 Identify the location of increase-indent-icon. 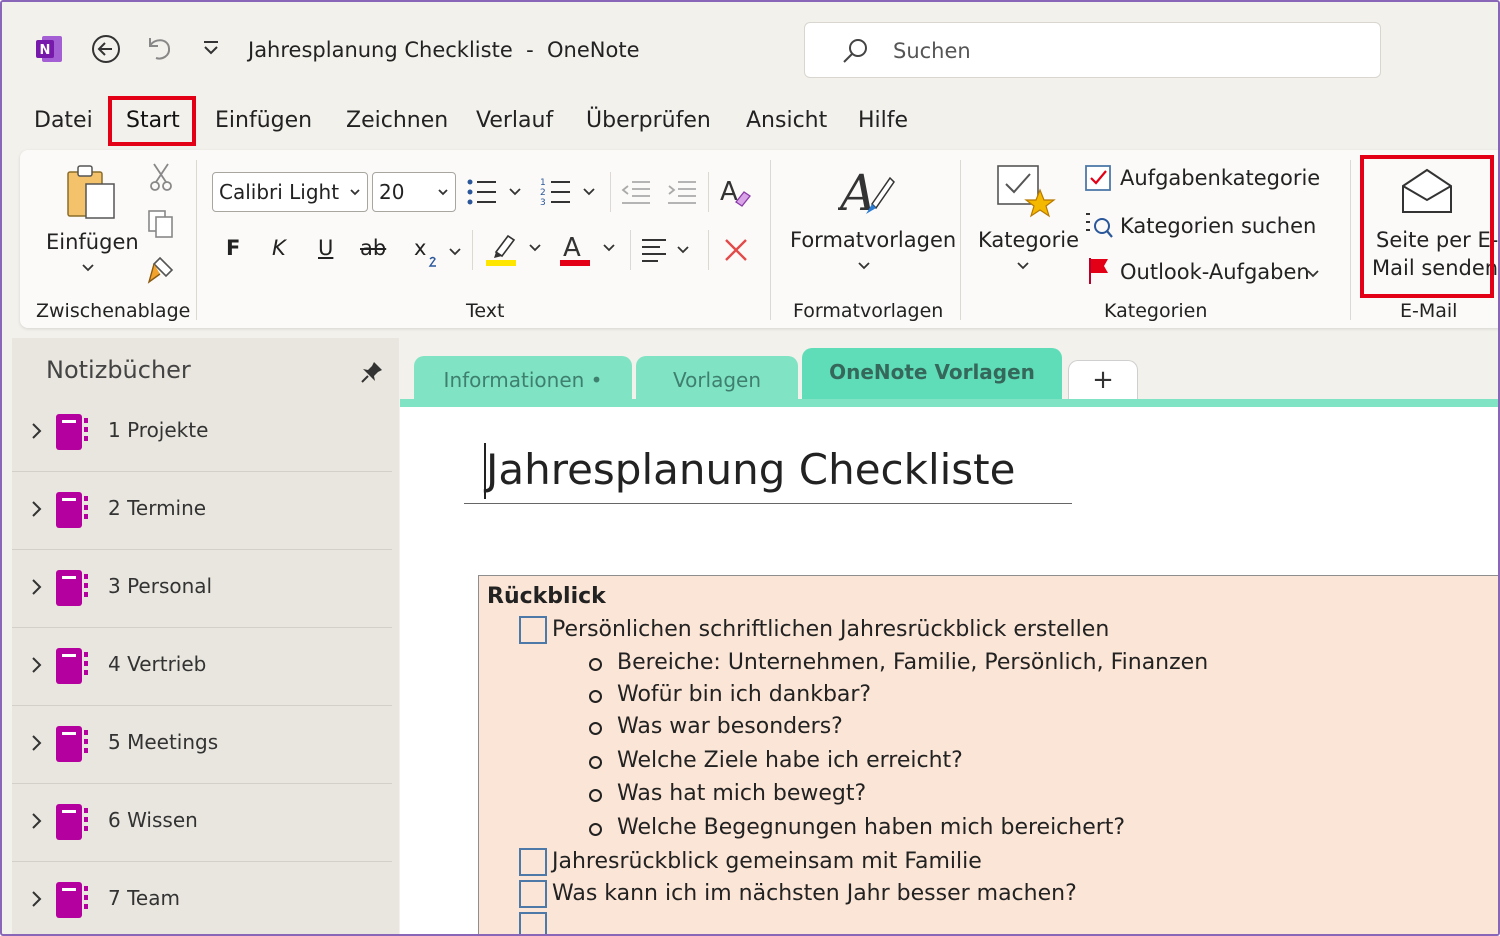
(682, 192).